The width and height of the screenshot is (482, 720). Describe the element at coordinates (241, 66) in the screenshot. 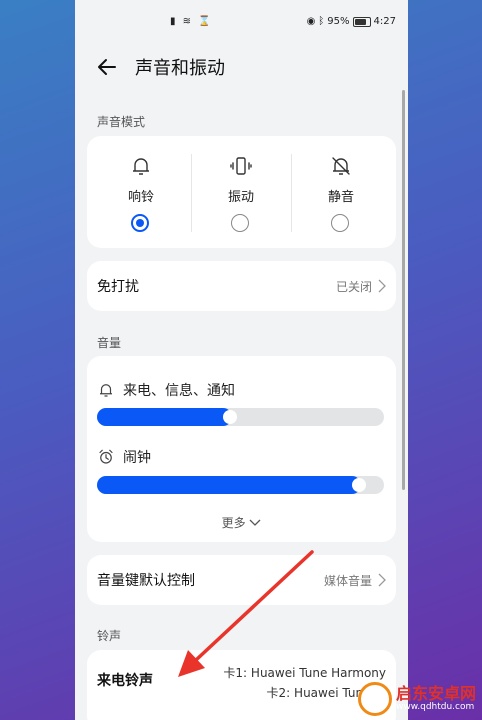

I see `page-header: 声音和振动` at that location.